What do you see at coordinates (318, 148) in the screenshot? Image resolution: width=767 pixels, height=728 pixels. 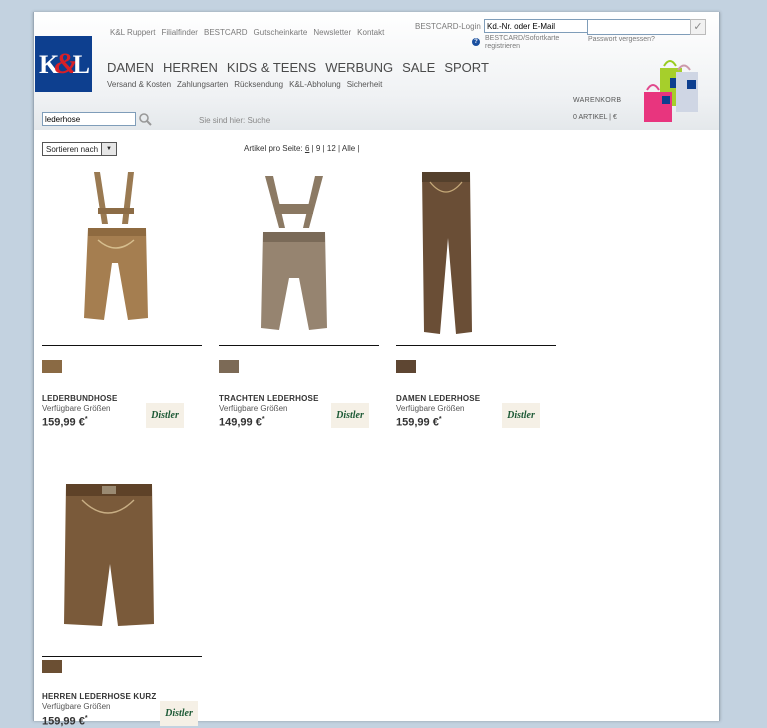 I see `perpage-option-9: 9` at bounding box center [318, 148].